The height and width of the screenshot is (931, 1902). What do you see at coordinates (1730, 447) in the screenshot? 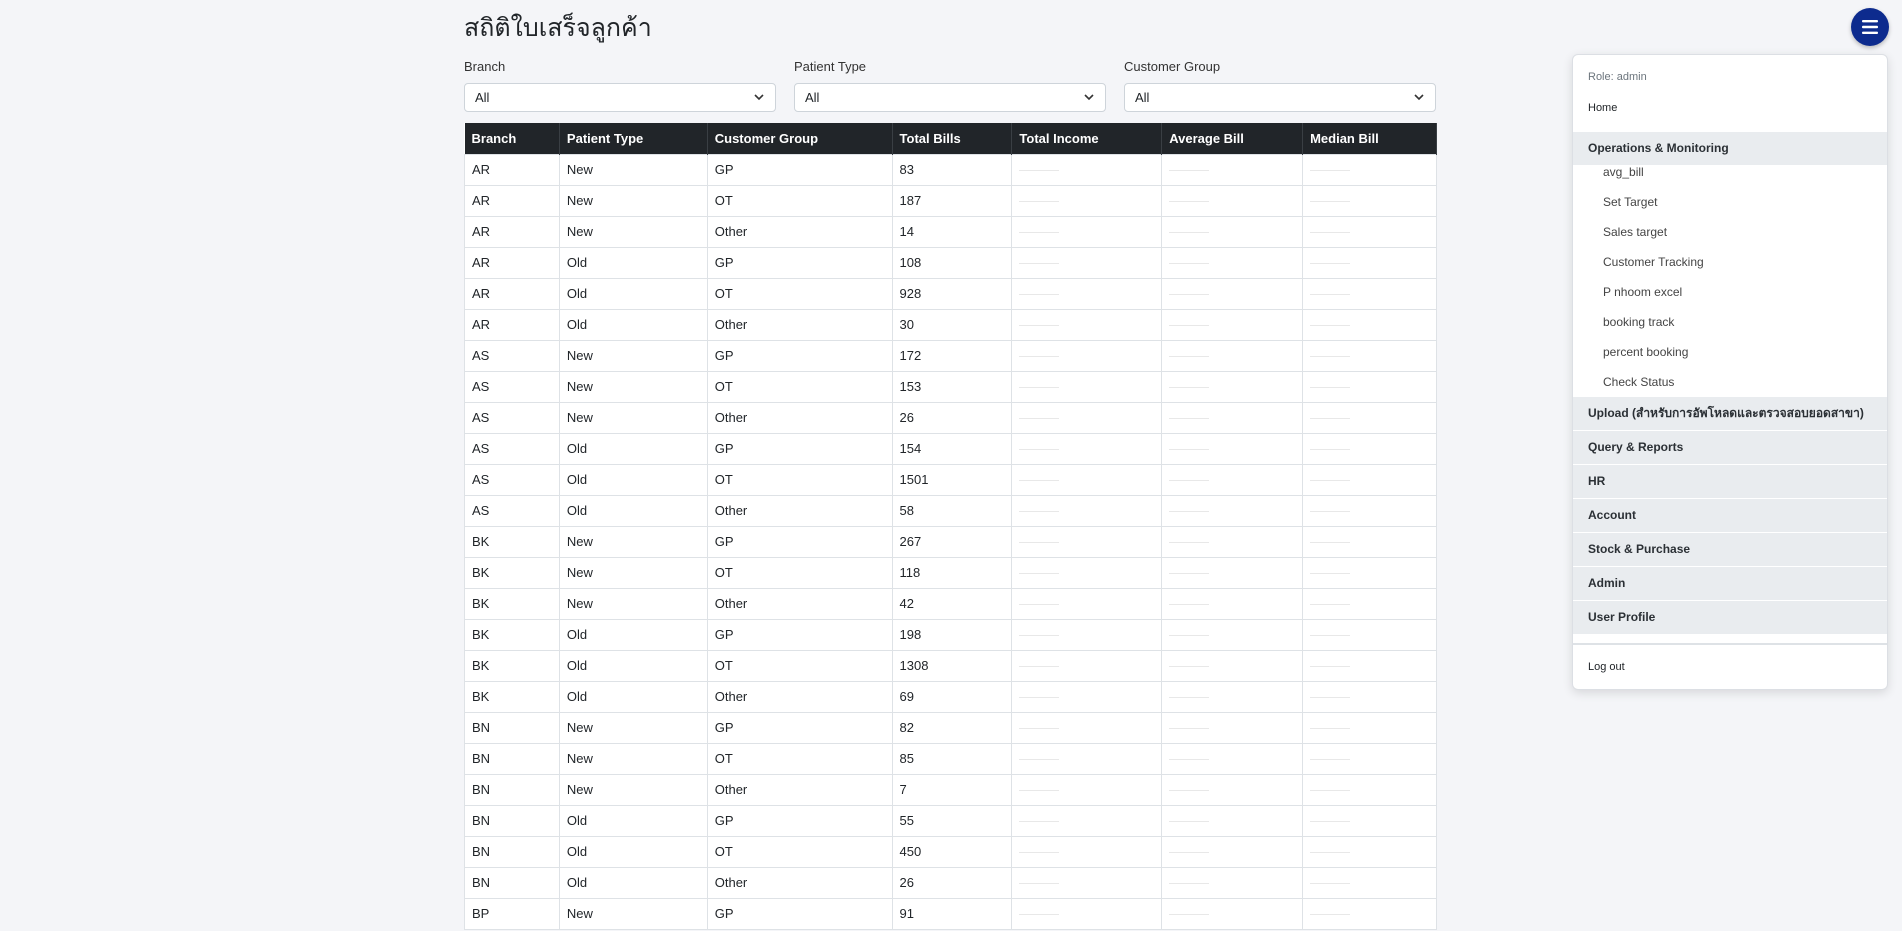
I see `menu-group-query-reports: Query & Reports` at bounding box center [1730, 447].